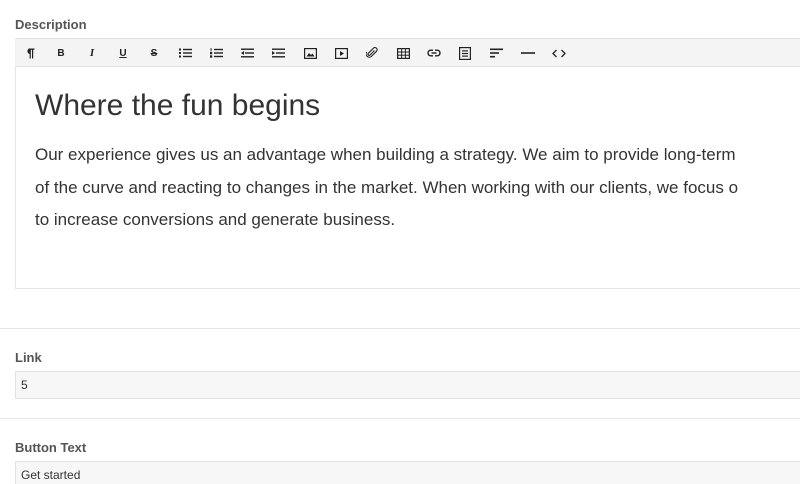 Image resolution: width=800 pixels, height=484 pixels. I want to click on attachment-icon, so click(372, 52).